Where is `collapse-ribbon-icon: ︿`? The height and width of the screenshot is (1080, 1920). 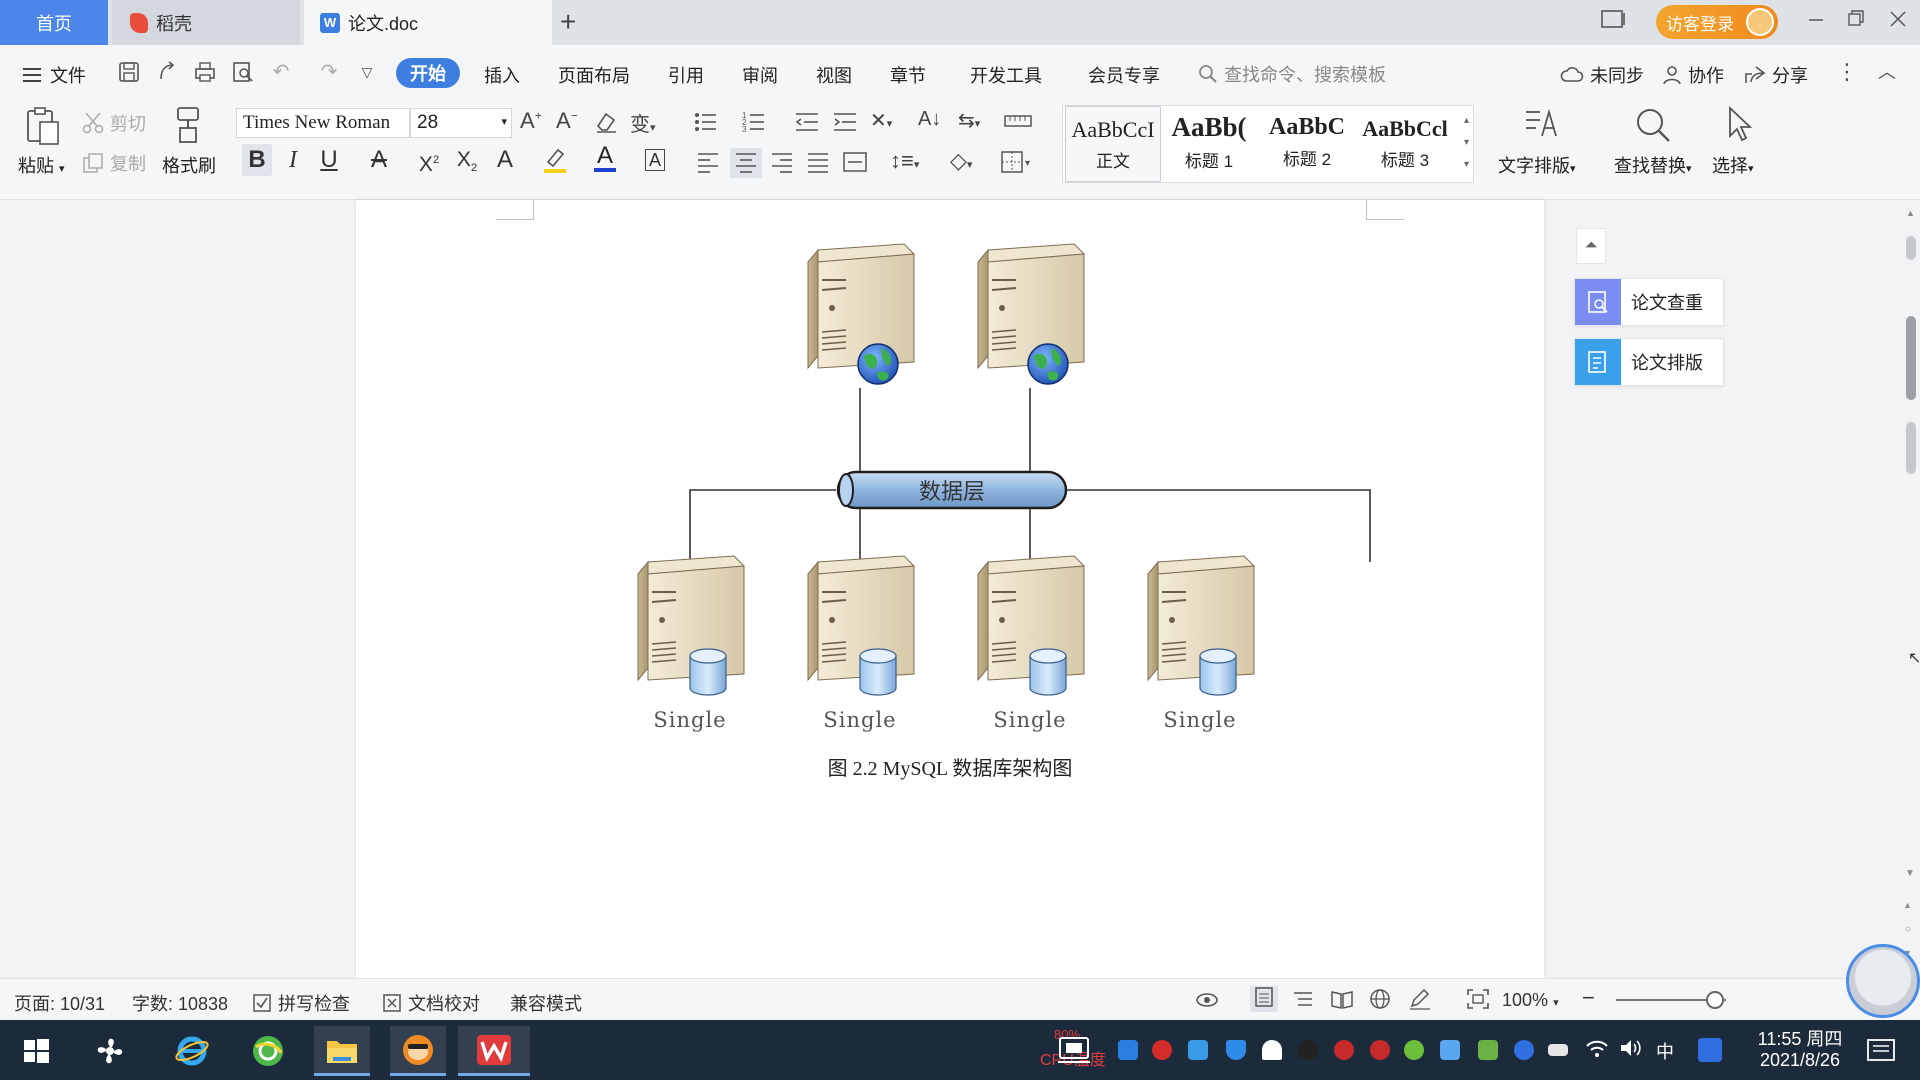 collapse-ribbon-icon: ︿ is located at coordinates (1887, 72).